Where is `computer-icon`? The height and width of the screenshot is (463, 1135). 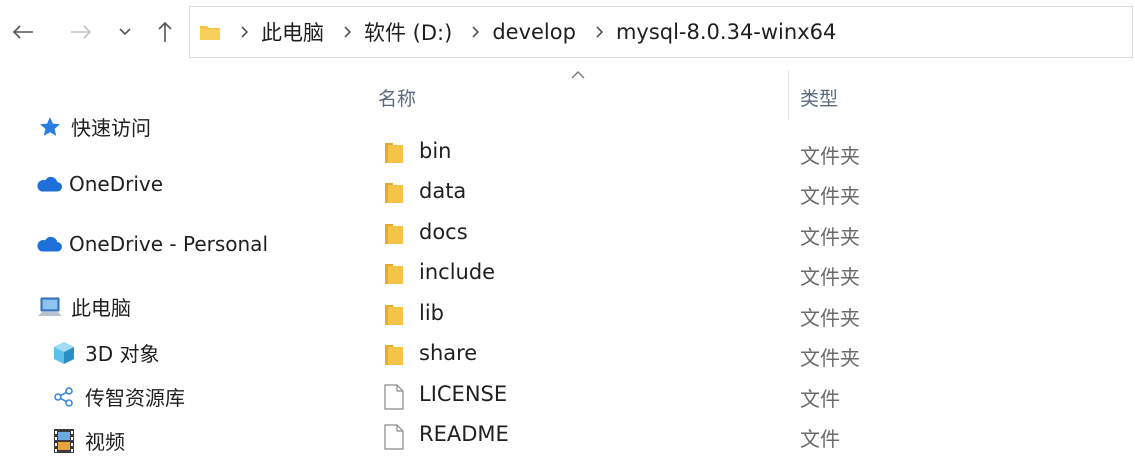
computer-icon is located at coordinates (50, 307).